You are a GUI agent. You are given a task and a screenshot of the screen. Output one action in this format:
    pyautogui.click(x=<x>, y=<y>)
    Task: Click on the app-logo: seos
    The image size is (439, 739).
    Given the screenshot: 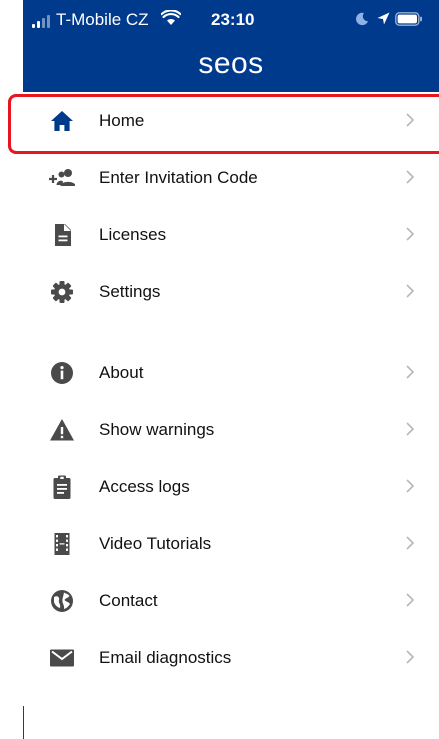 What is the action you would take?
    pyautogui.click(x=231, y=63)
    